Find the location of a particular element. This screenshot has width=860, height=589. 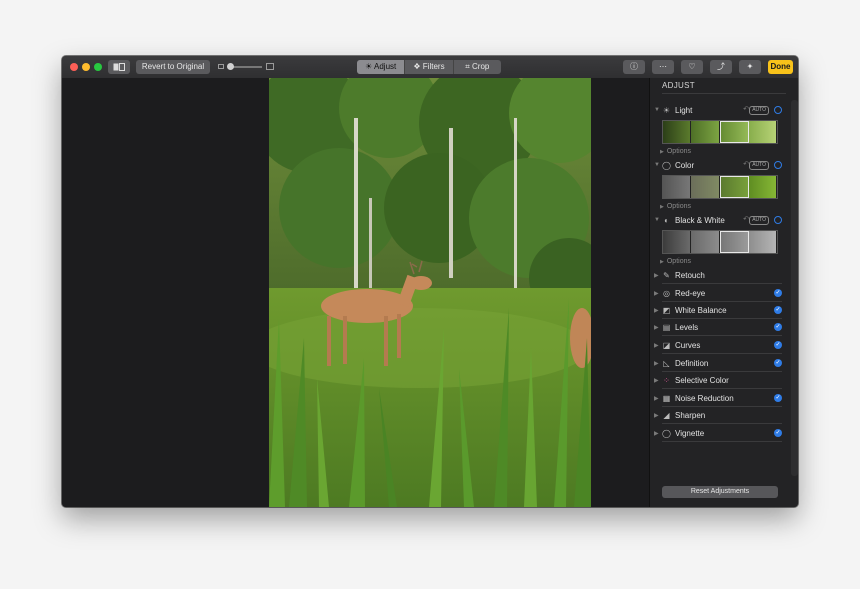

sharpen-icon: ◢ is located at coordinates (666, 415).